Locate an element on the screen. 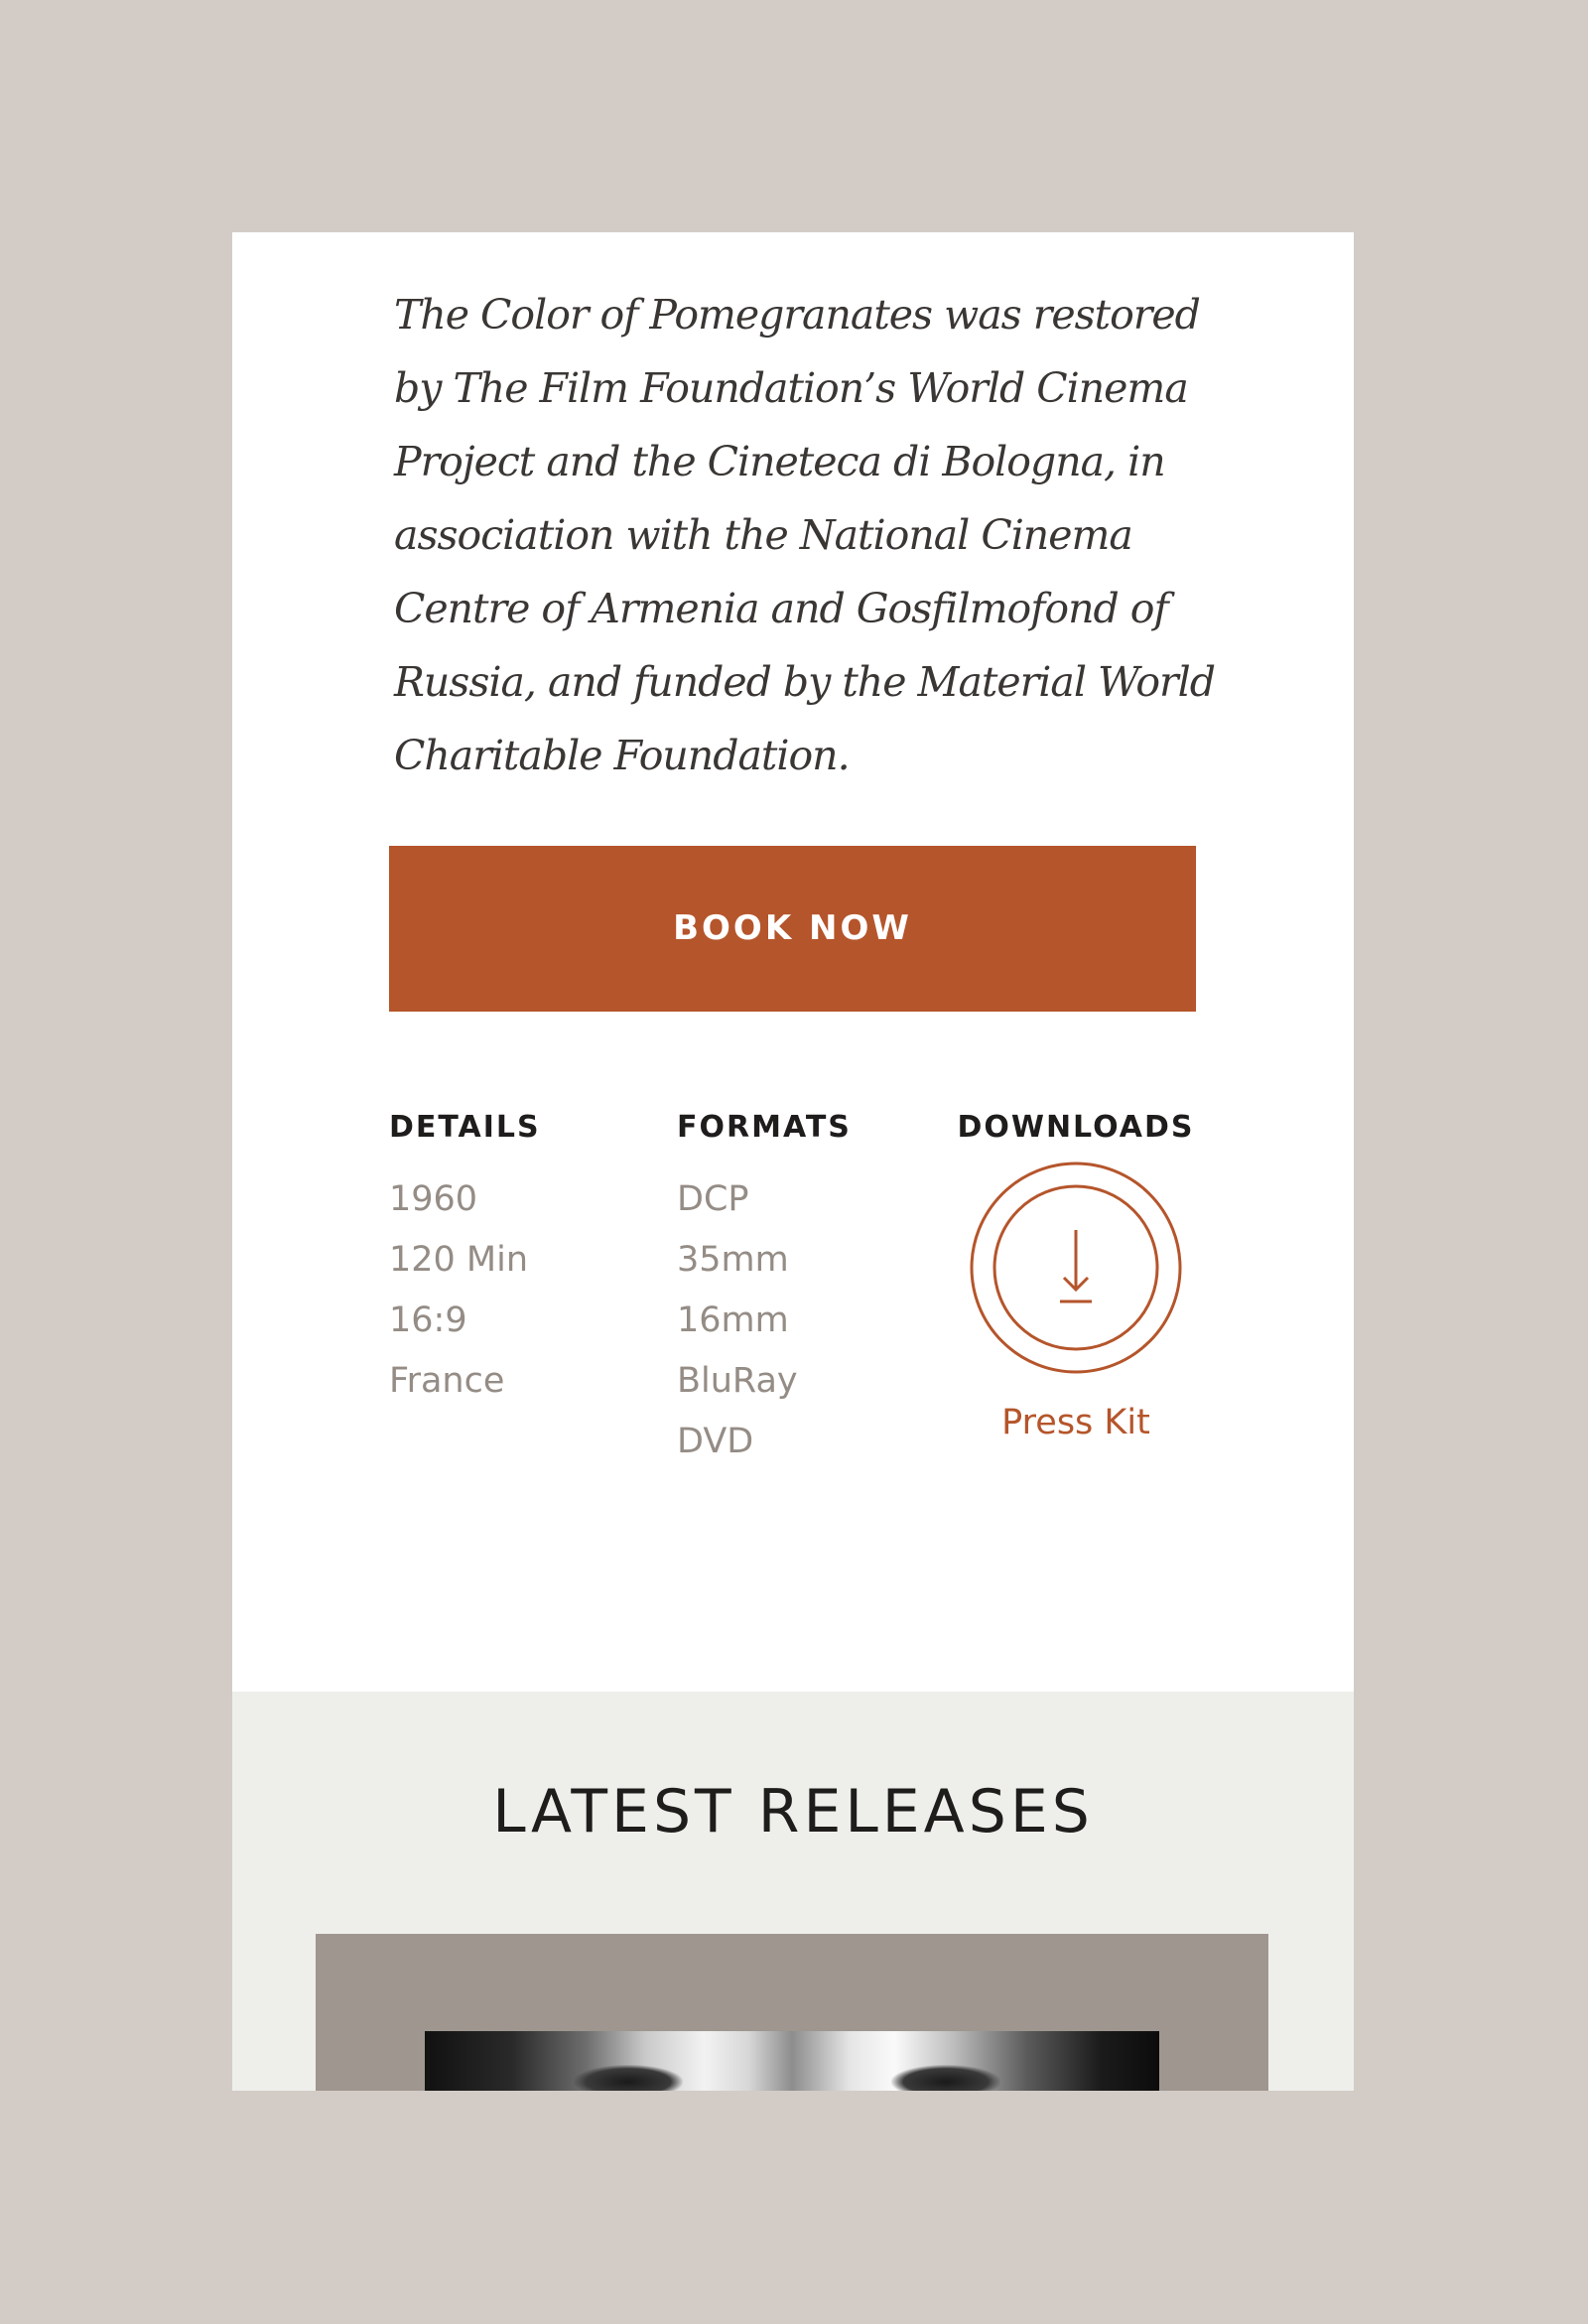 The height and width of the screenshot is (2324, 1588). format-item: 16mm is located at coordinates (733, 1320).